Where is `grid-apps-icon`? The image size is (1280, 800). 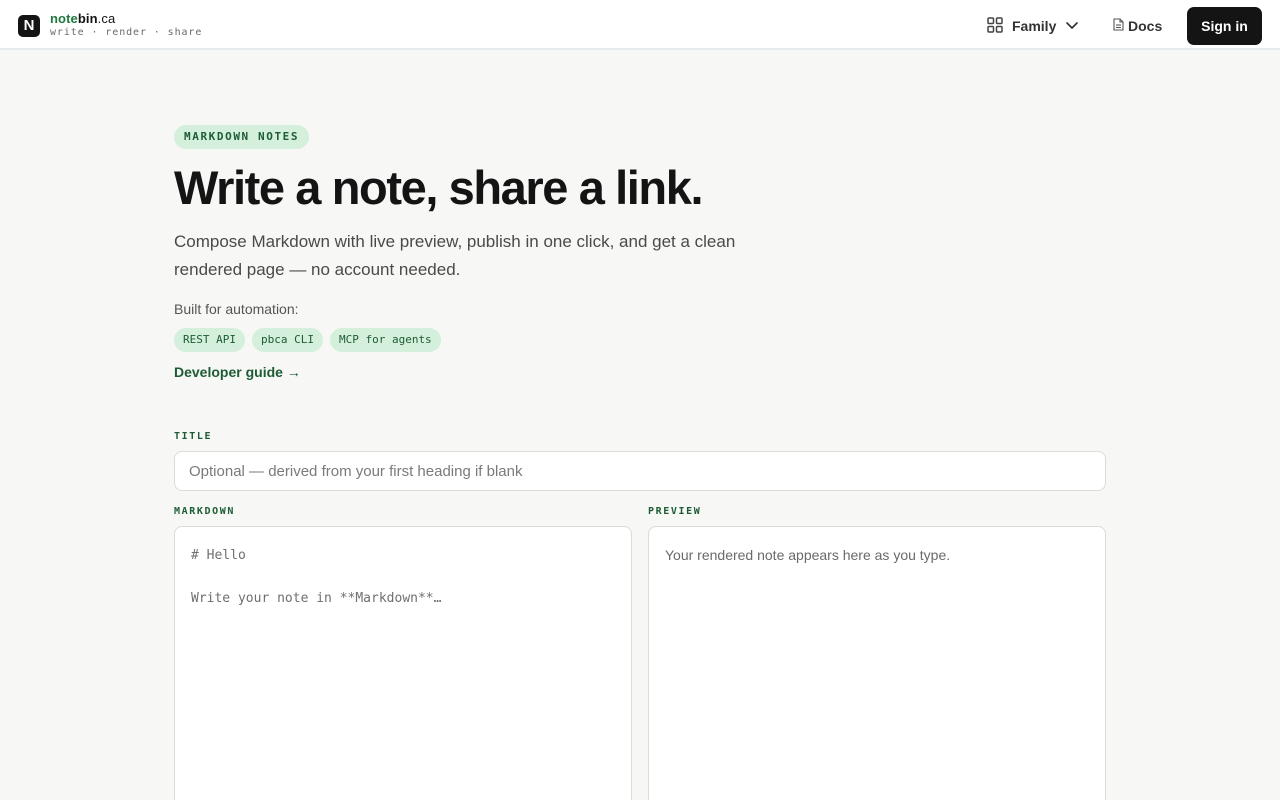 grid-apps-icon is located at coordinates (995, 26).